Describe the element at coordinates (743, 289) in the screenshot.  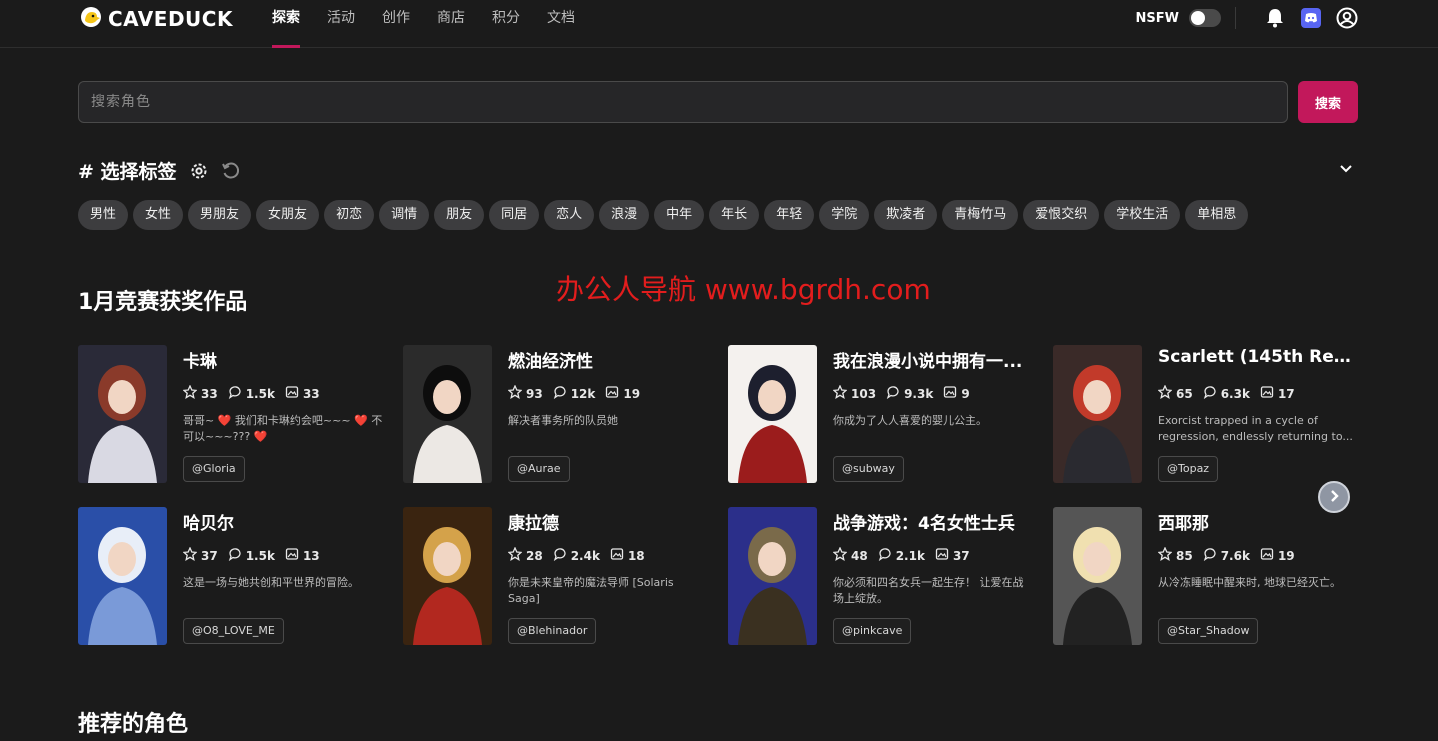
I see `watermark-text: 办公人导航 www.bgrdh.com` at that location.